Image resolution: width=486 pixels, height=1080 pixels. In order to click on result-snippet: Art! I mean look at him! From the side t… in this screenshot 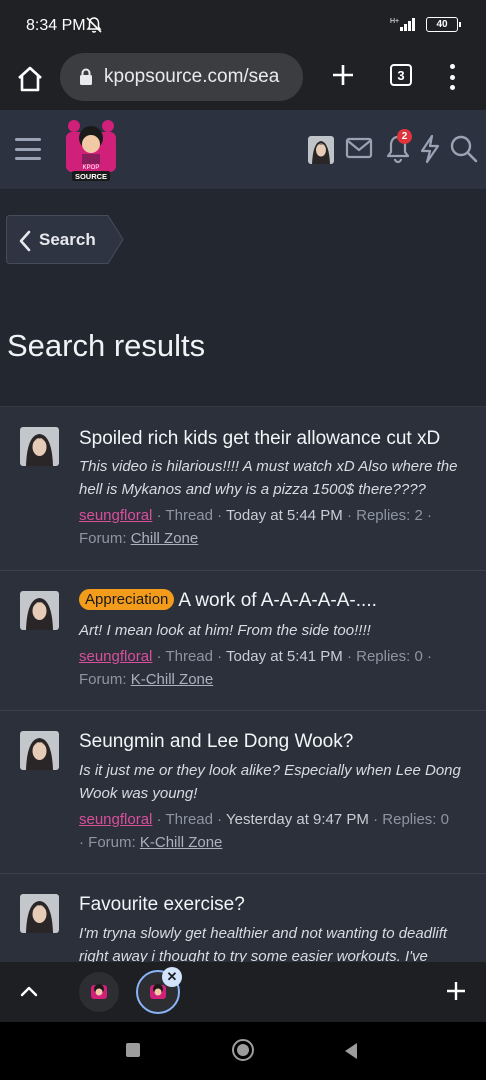, I will do `click(225, 630)`.